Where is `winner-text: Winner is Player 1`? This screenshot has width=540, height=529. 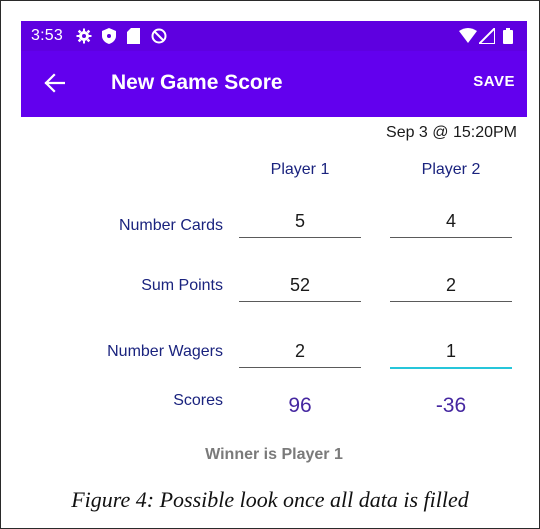
winner-text: Winner is Player 1 is located at coordinates (274, 454).